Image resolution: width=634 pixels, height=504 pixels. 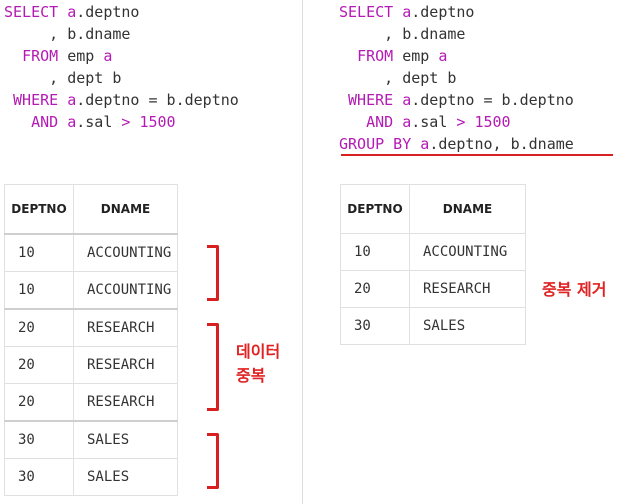 What do you see at coordinates (574, 289) in the screenshot?
I see `annotation-dedup: 중복 제거` at bounding box center [574, 289].